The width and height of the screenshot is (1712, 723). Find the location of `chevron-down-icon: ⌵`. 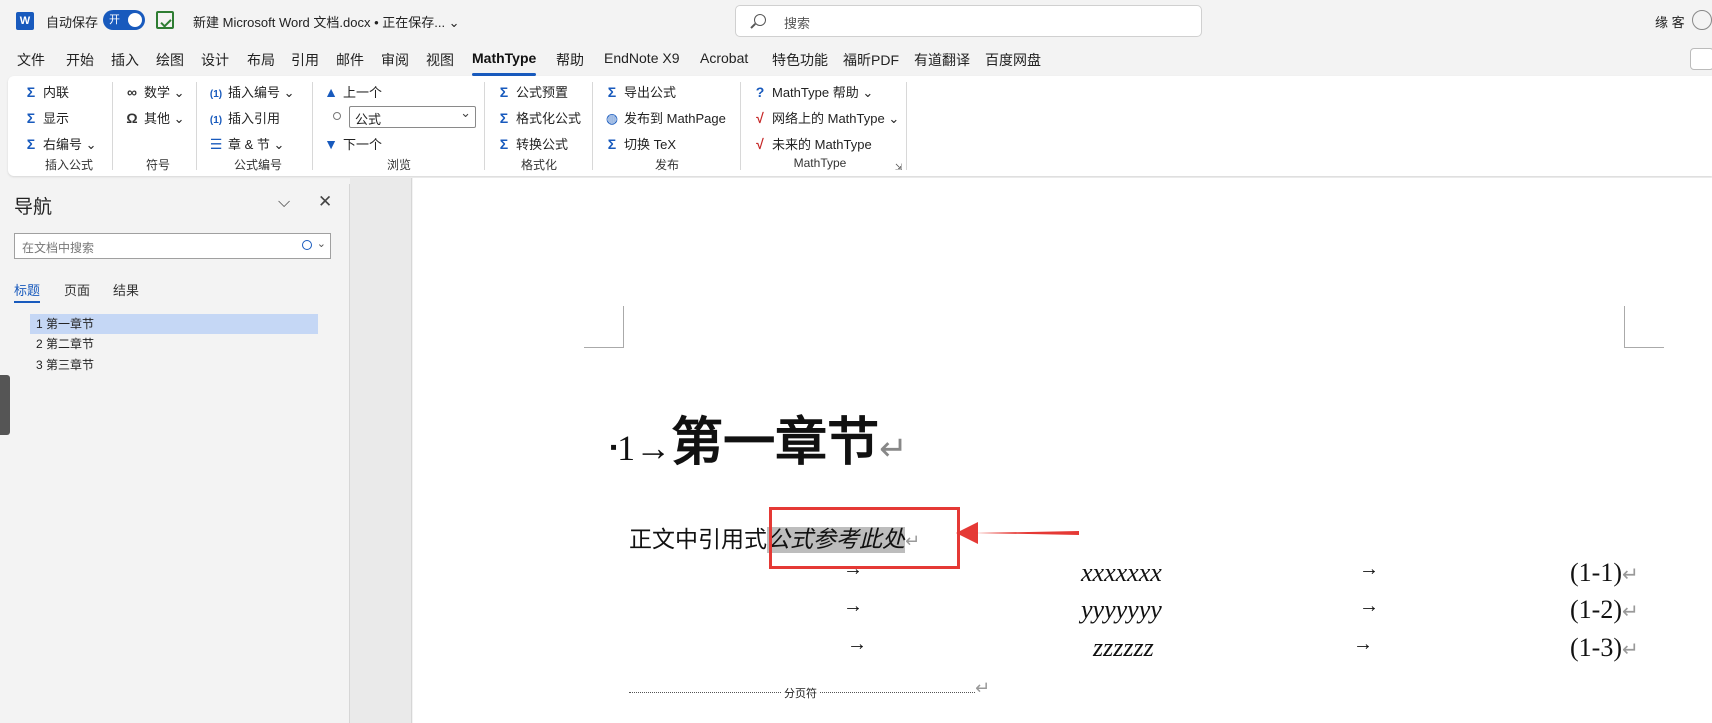

chevron-down-icon: ⌵ is located at coordinates (284, 203).